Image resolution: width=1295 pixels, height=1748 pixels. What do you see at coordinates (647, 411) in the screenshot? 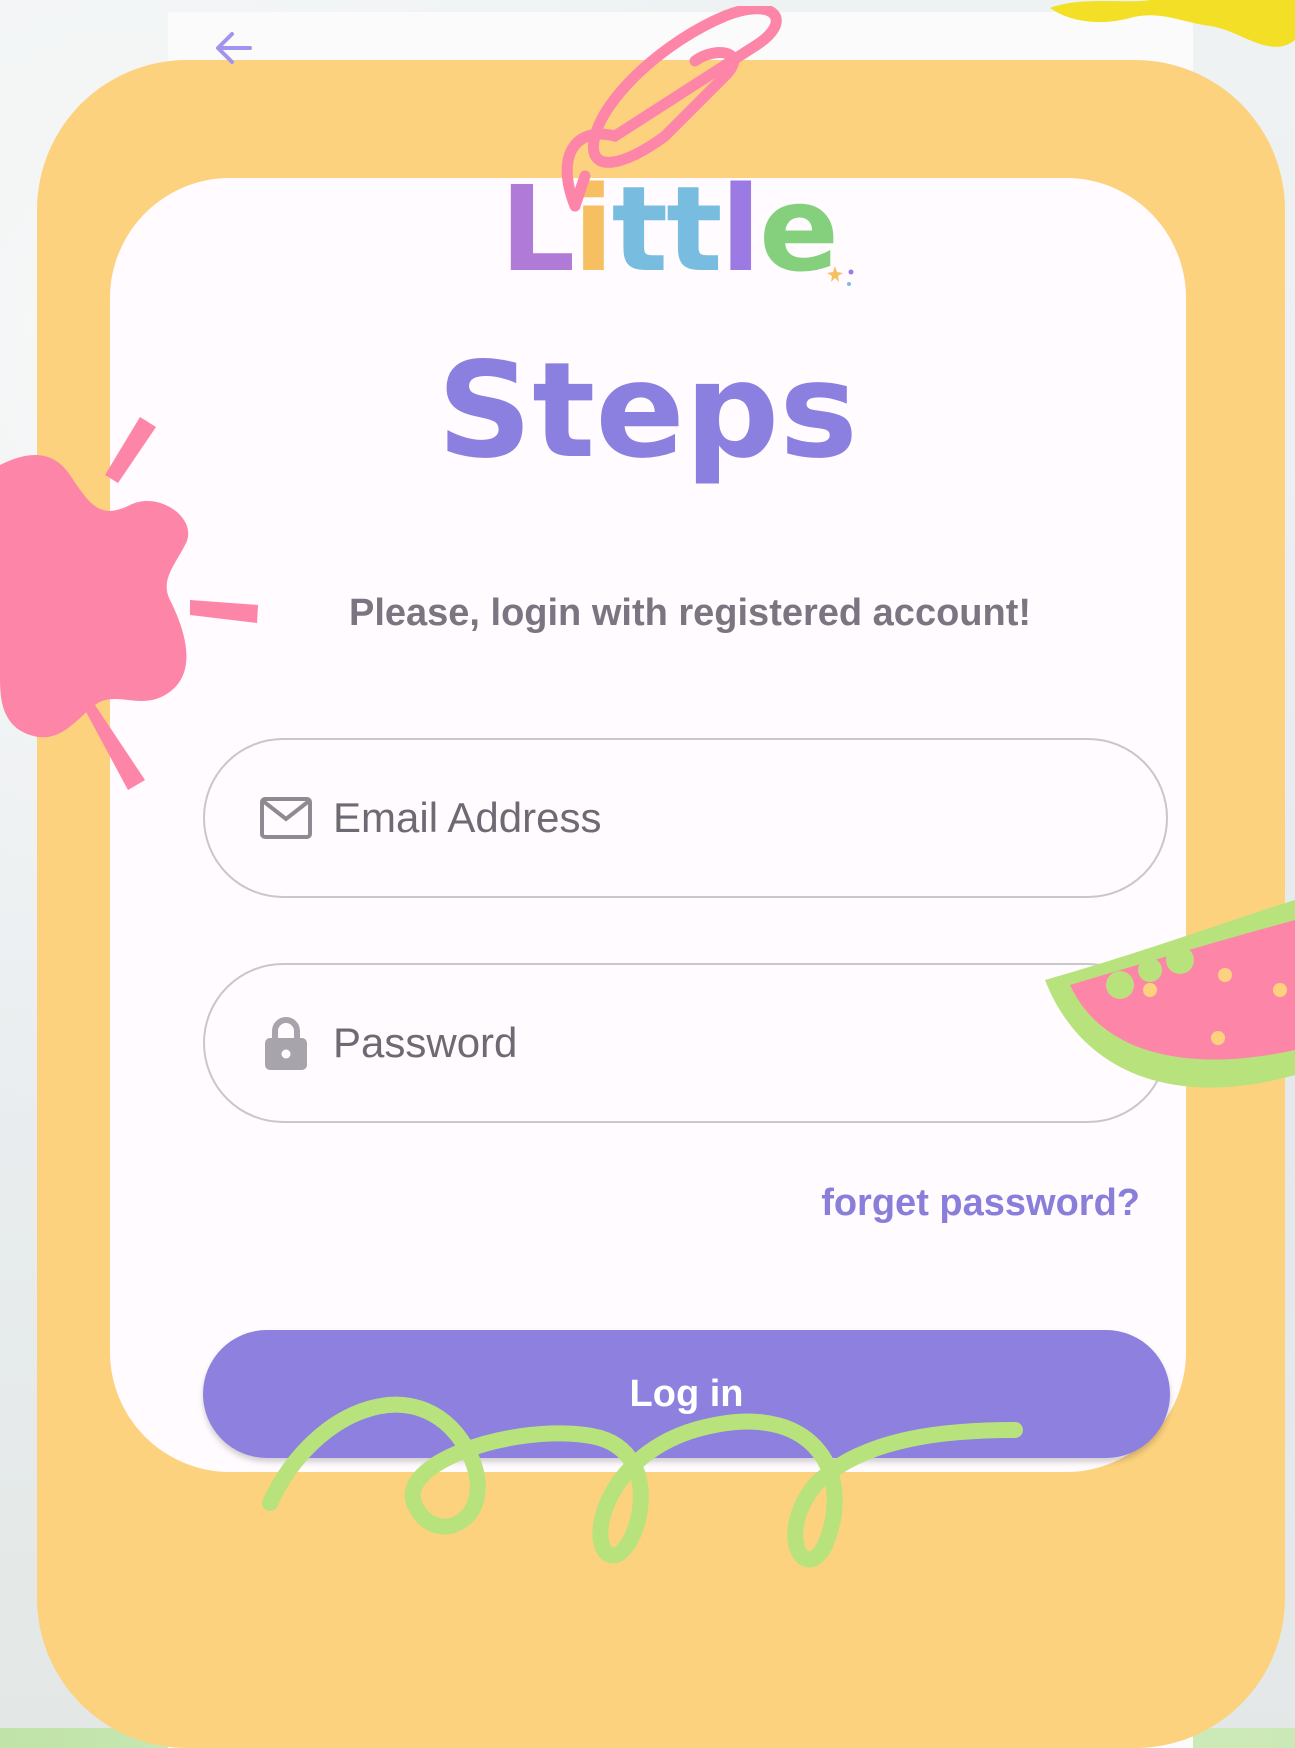
I see `logo-steps: Steps` at bounding box center [647, 411].